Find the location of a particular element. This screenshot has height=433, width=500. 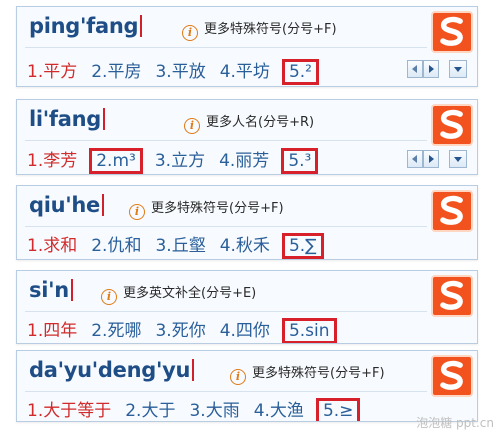

candidate-5: 5.³ is located at coordinates (300, 161).